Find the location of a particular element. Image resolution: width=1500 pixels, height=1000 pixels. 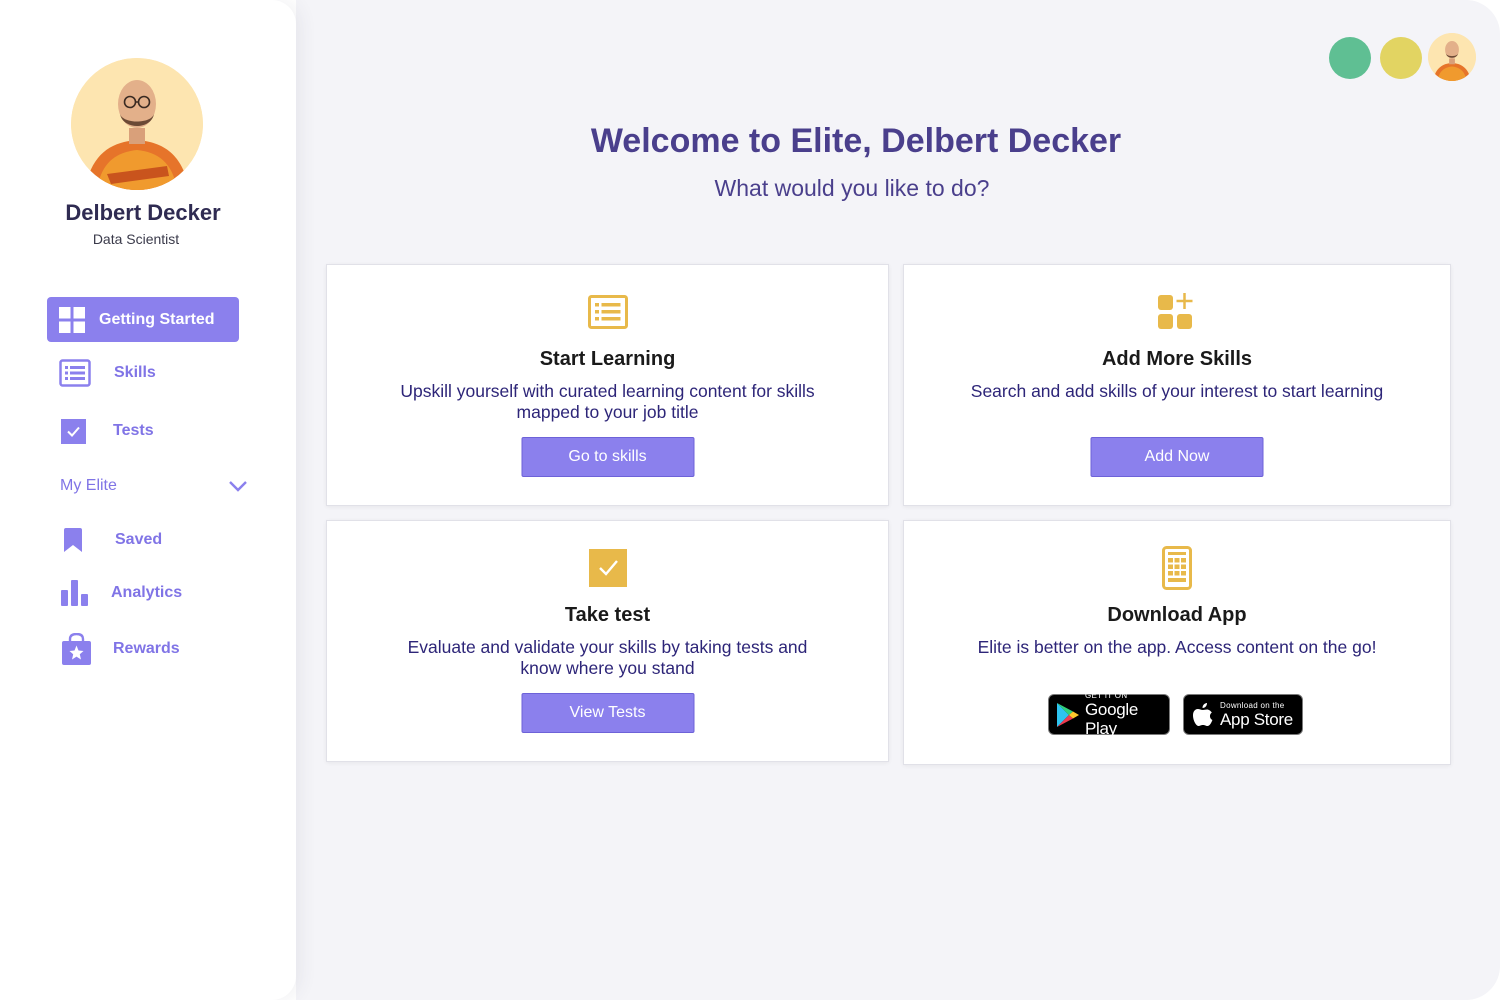

google-play-small-text: GET IT ON is located at coordinates (1106, 695).